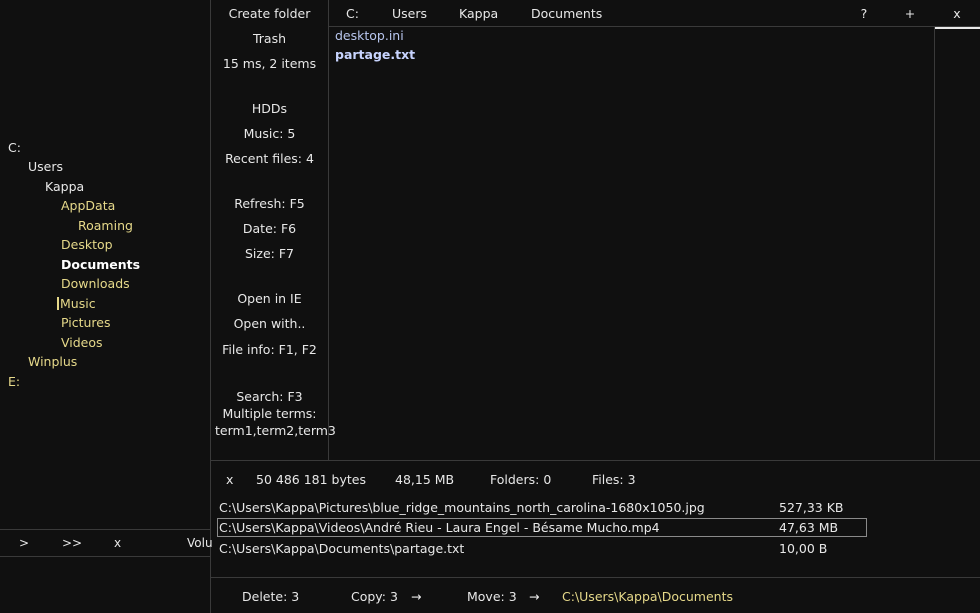 The width and height of the screenshot is (980, 613). I want to click on open-with-button: Open with.., so click(269, 323).